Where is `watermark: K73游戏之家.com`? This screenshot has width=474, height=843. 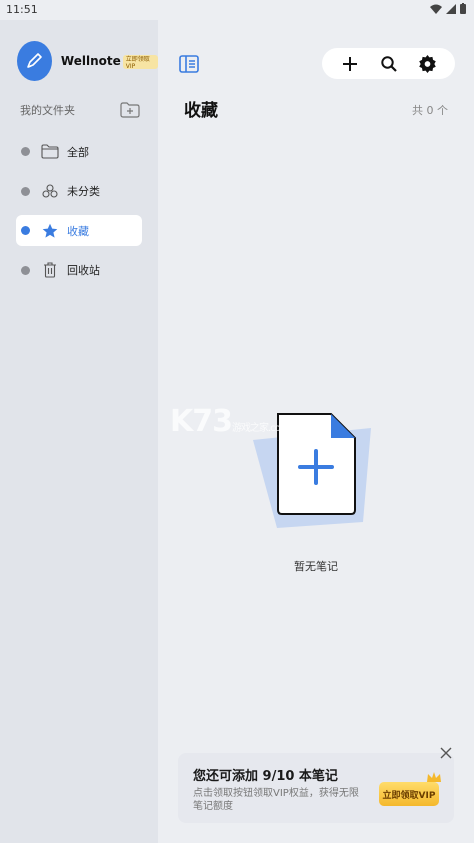 watermark: K73游戏之家.com is located at coordinates (230, 421).